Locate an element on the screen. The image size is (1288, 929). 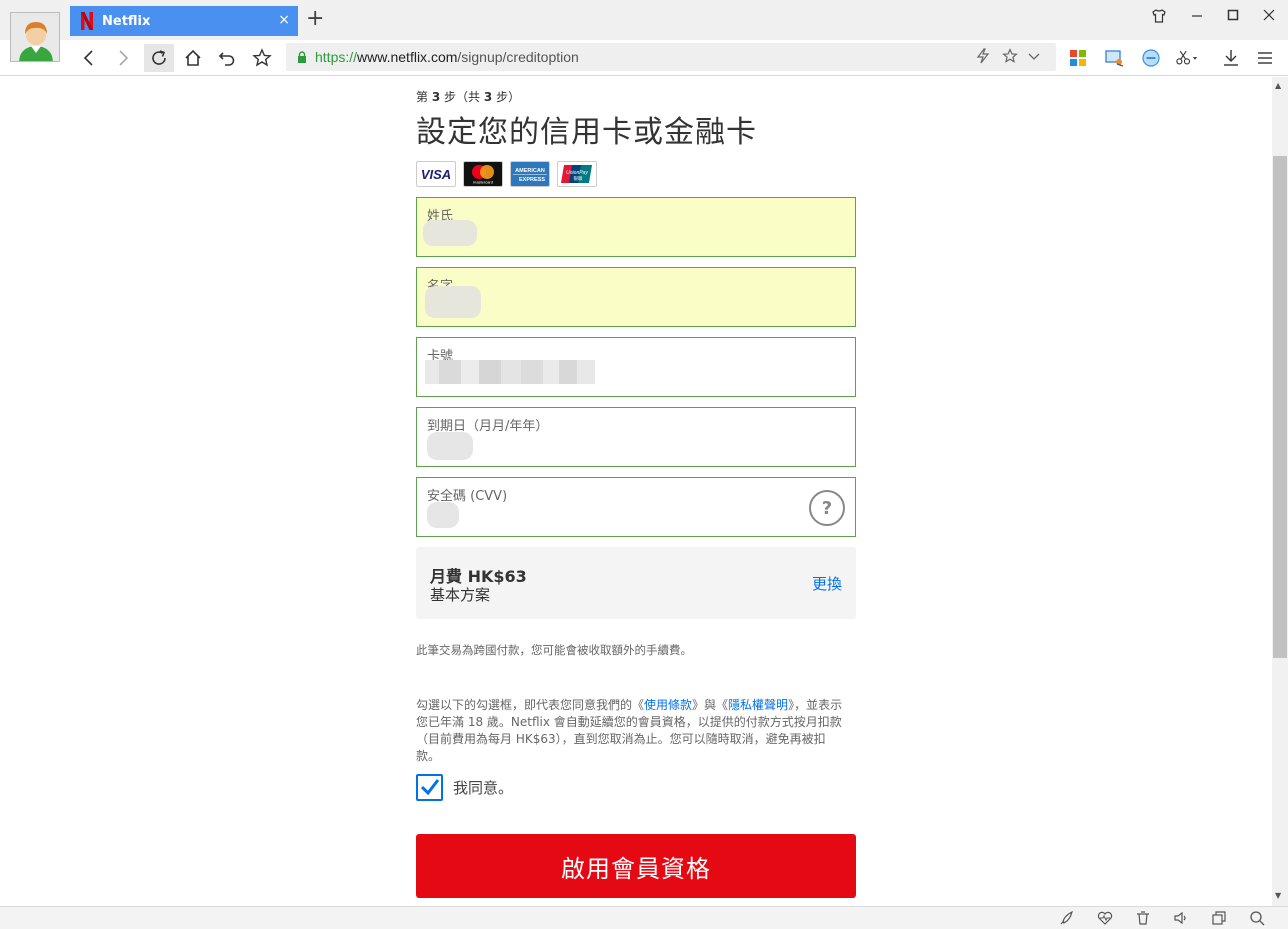
menu-hamburger-icon is located at coordinates (1265, 58).